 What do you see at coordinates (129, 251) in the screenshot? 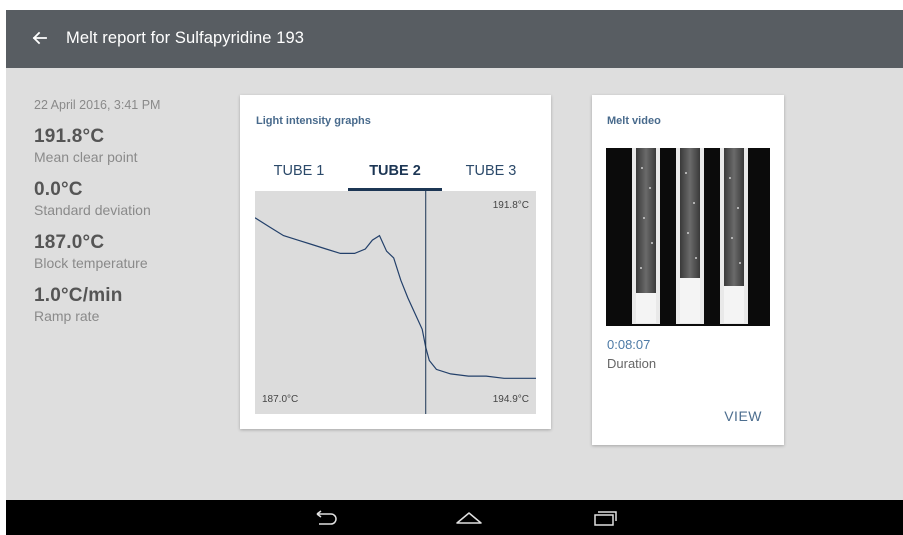
I see `stat-block-temperature: 187.0°C Block temperature` at bounding box center [129, 251].